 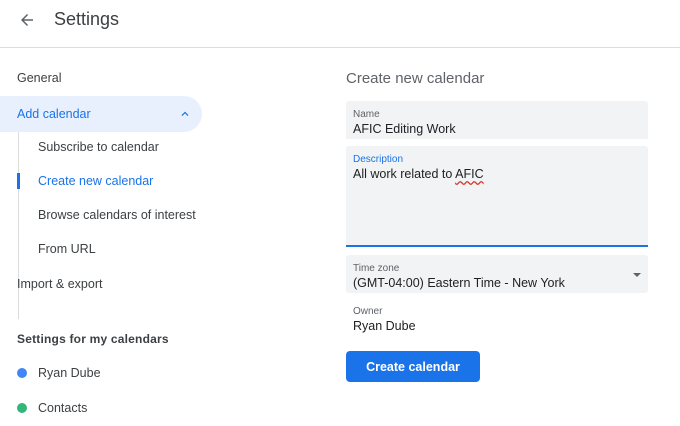 I want to click on description-label: Description, so click(x=378, y=159).